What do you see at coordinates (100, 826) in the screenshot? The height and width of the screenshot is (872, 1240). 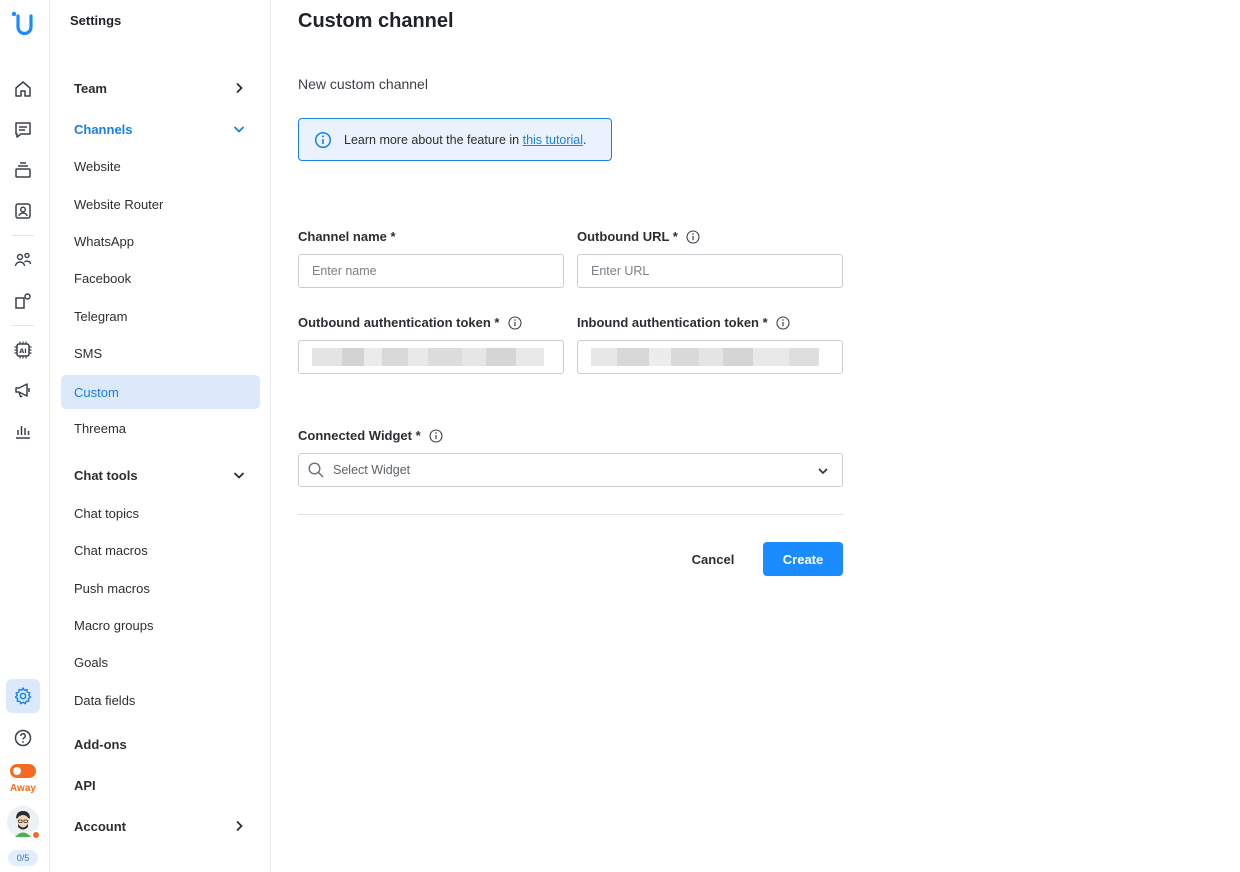 I see `sidebar-item-label: Account` at bounding box center [100, 826].